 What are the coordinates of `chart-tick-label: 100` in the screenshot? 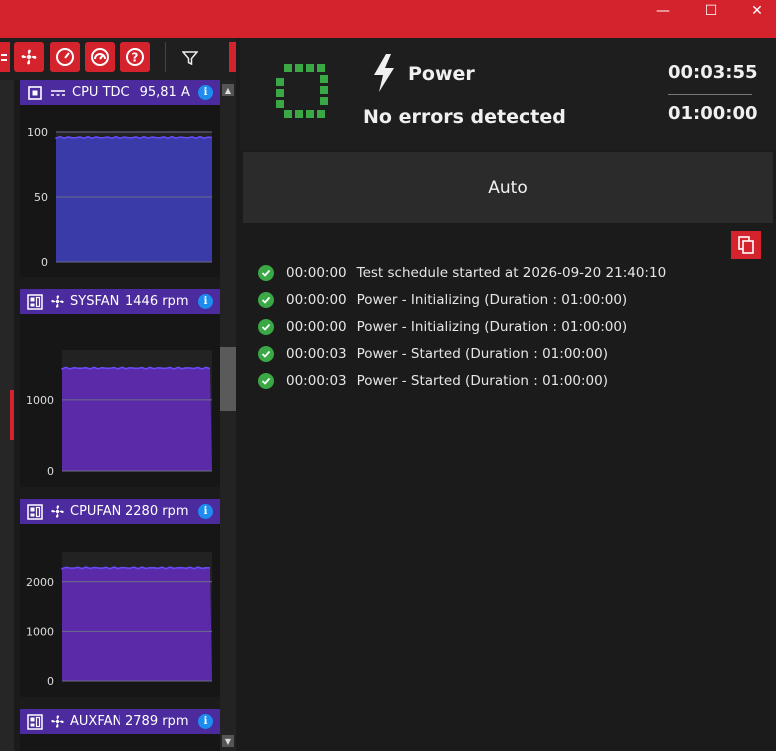 It's located at (37, 132).